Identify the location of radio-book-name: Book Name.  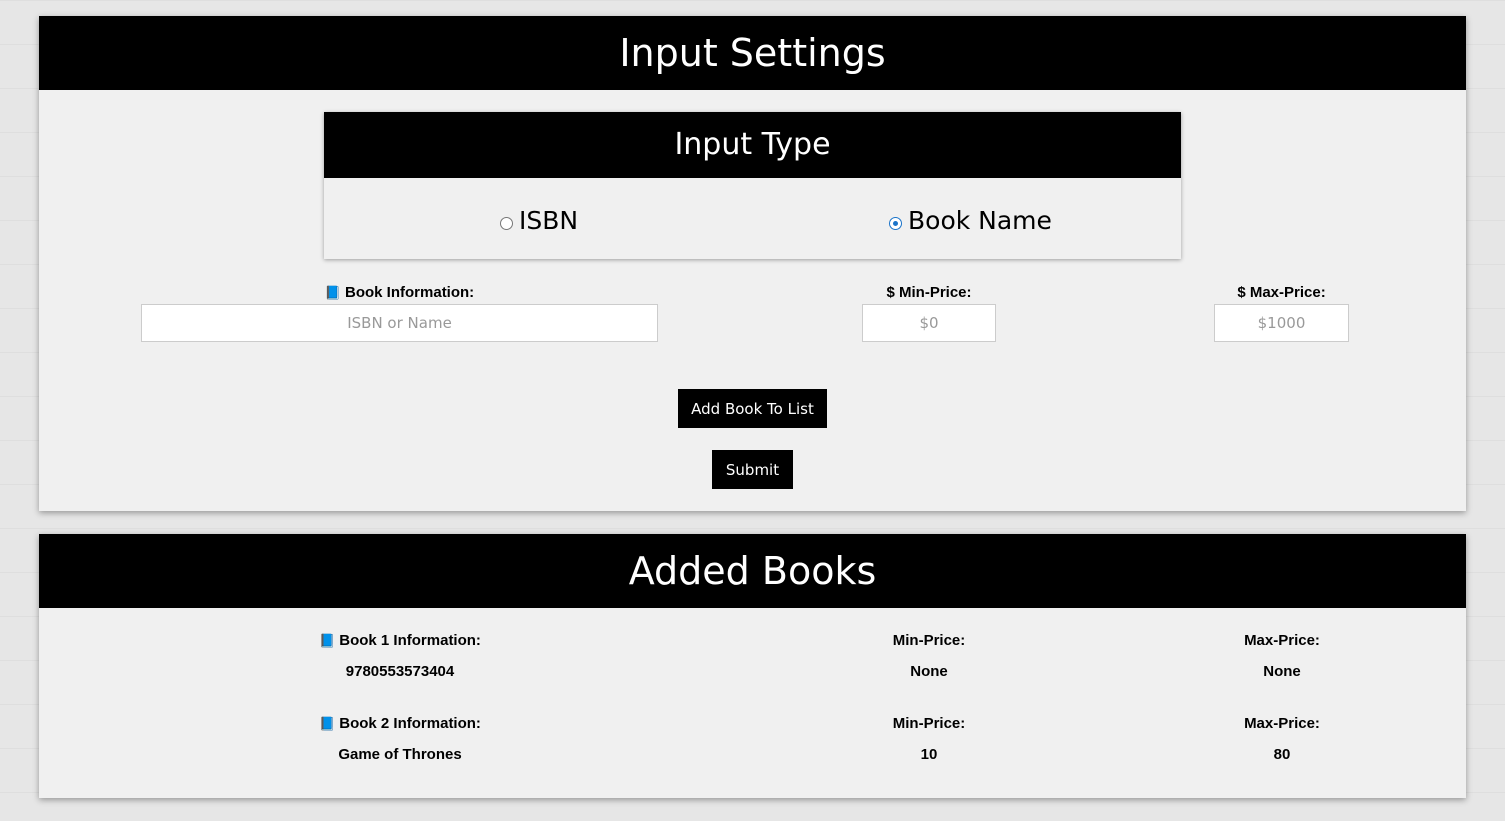
(970, 220).